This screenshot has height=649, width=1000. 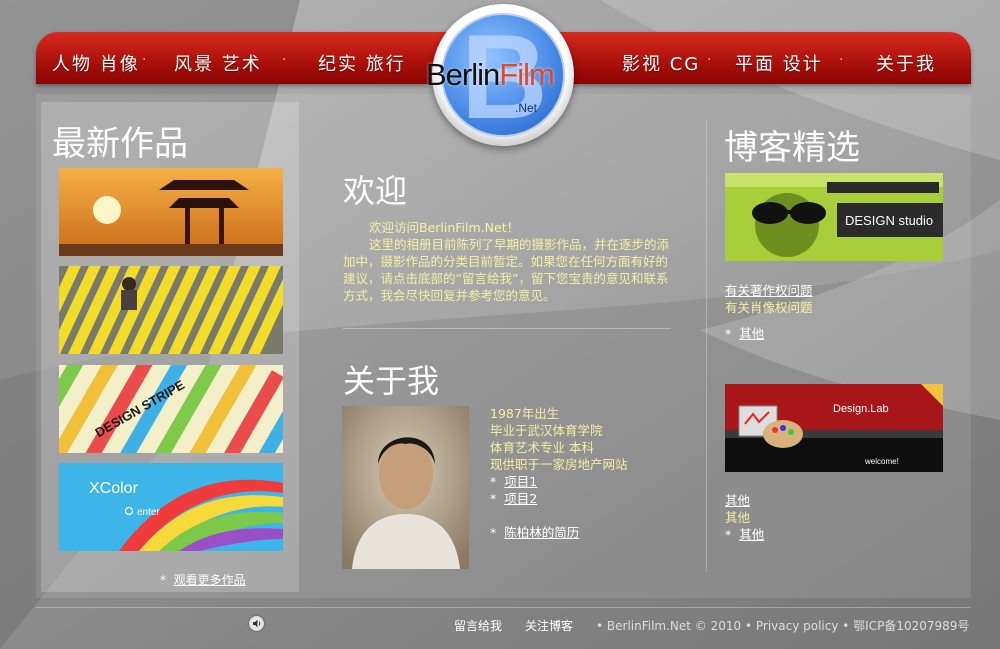 I want to click on right-divider, so click(x=706, y=346).